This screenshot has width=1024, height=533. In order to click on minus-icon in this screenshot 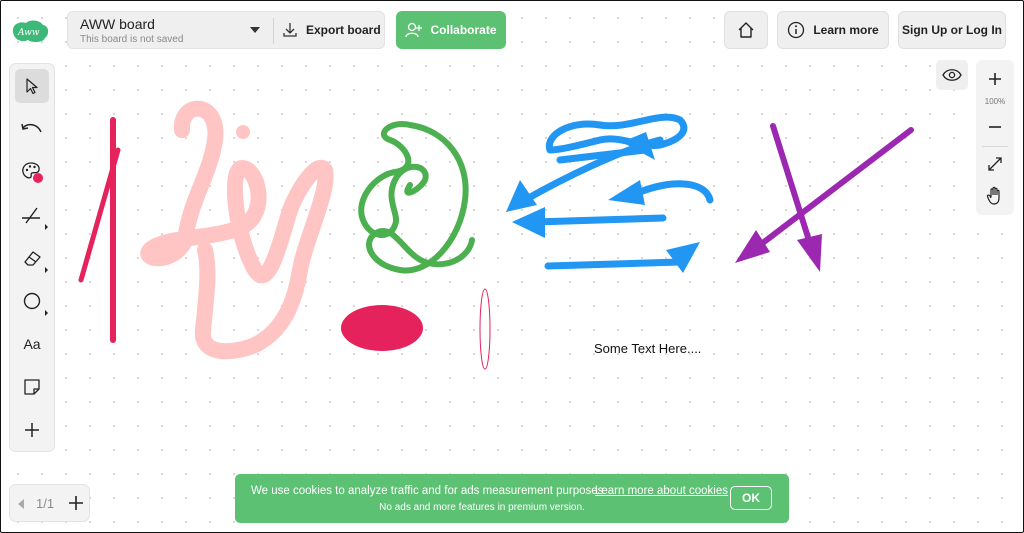, I will do `click(995, 127)`.